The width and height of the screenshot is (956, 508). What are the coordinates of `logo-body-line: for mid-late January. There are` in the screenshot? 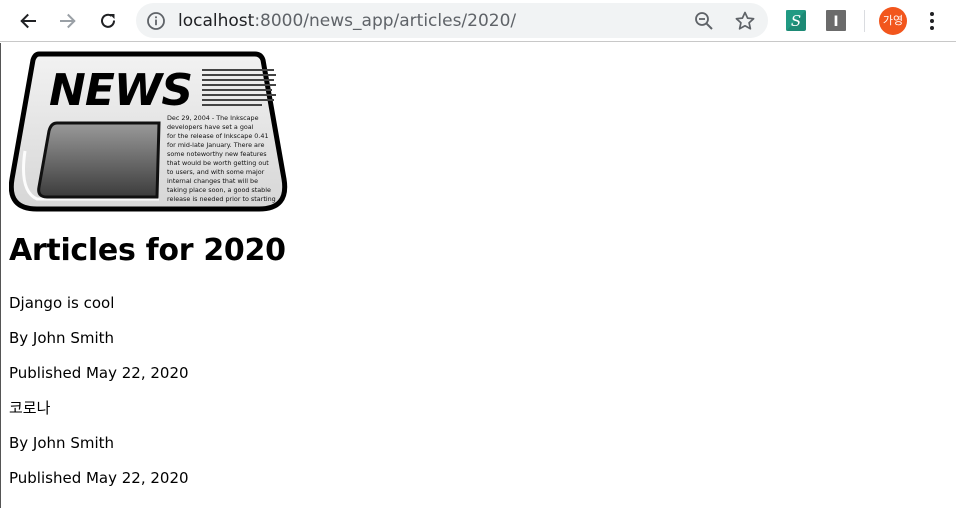 It's located at (215, 145).